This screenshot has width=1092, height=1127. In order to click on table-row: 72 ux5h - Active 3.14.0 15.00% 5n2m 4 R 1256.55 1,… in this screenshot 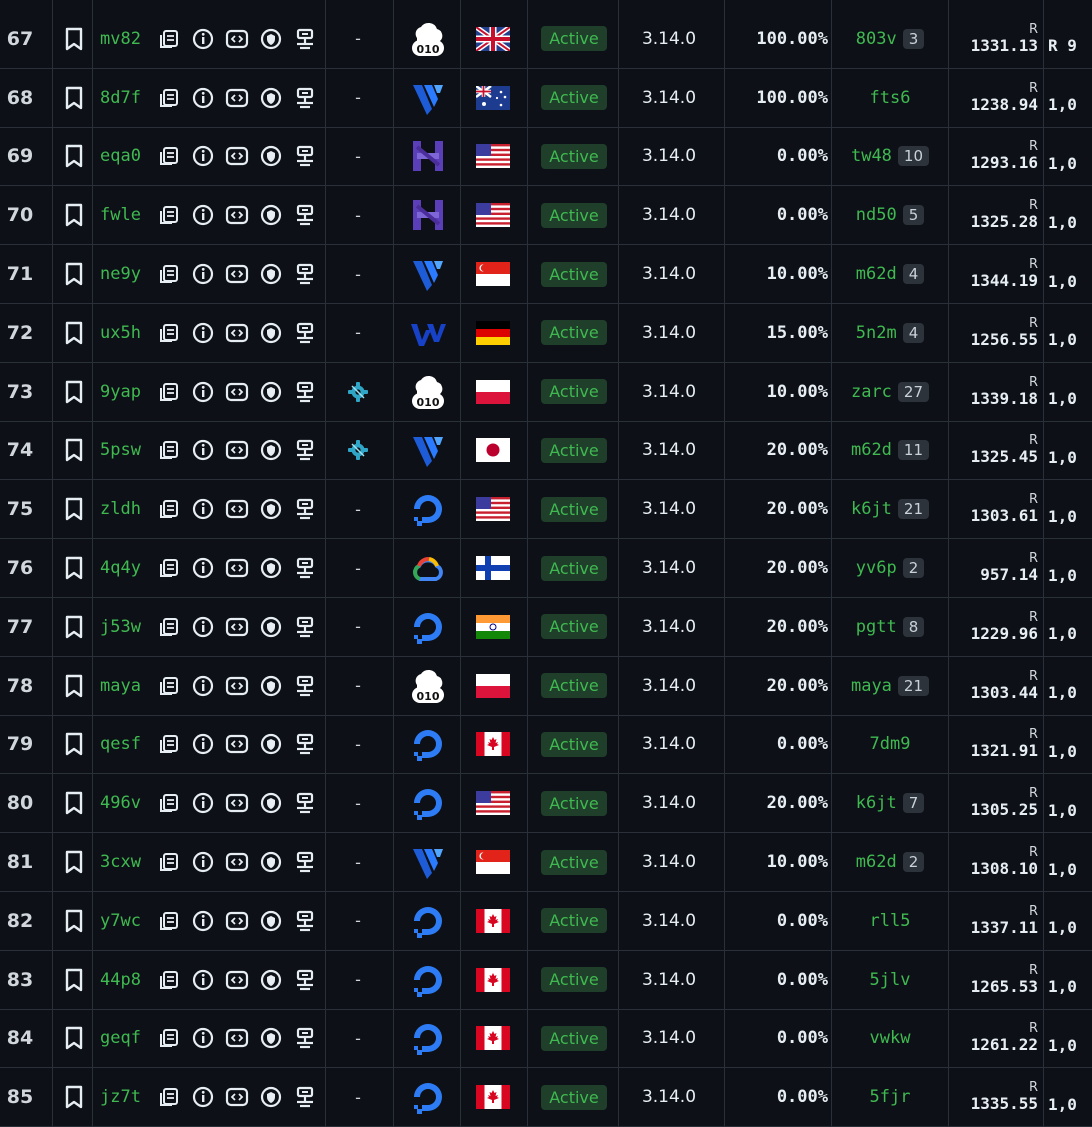, I will do `click(546, 333)`.